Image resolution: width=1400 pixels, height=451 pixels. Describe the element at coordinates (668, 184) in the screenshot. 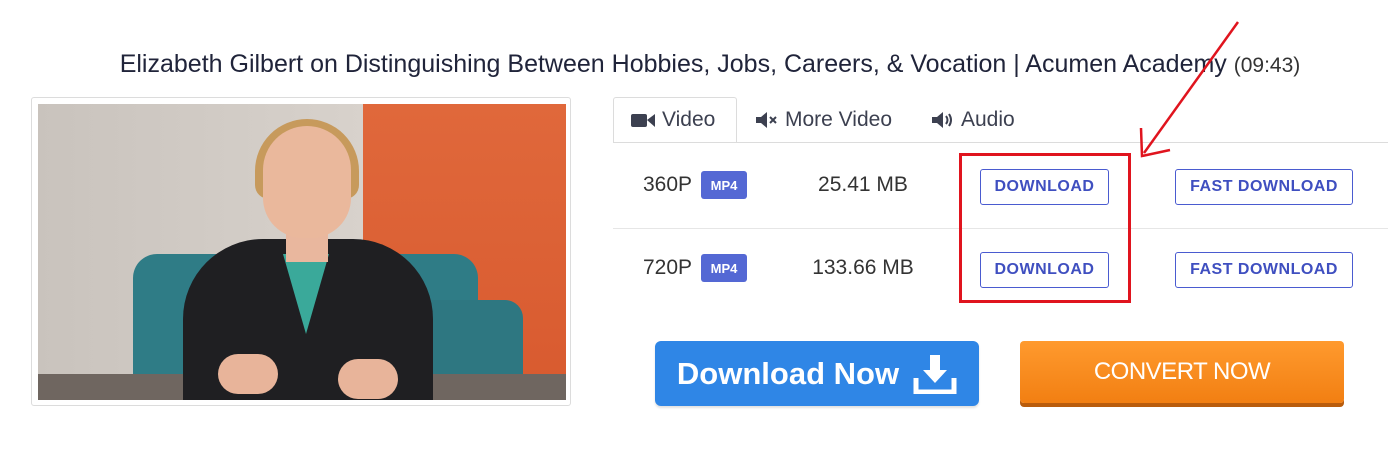

I see `row-quality: 360P` at that location.